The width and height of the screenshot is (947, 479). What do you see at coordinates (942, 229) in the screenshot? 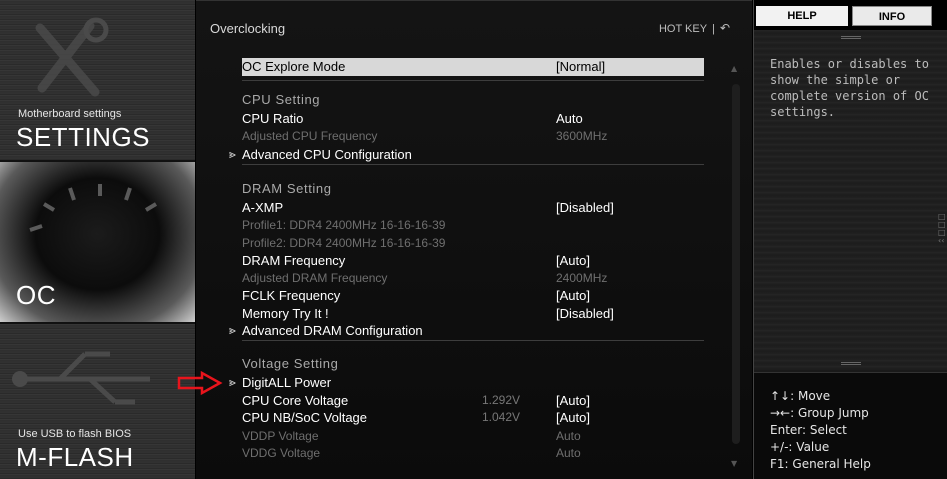
I see `side-handle-icon: □ □ □ ‹‹` at bounding box center [942, 229].